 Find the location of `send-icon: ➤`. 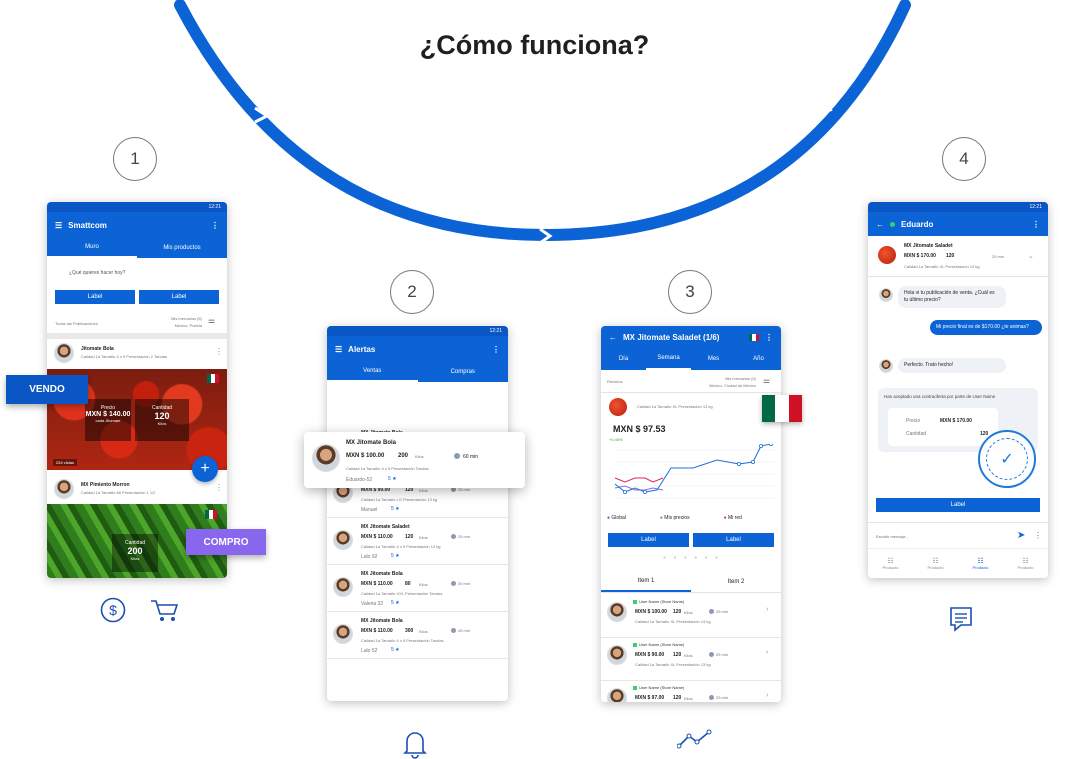

send-icon: ➤ is located at coordinates (1021, 535).